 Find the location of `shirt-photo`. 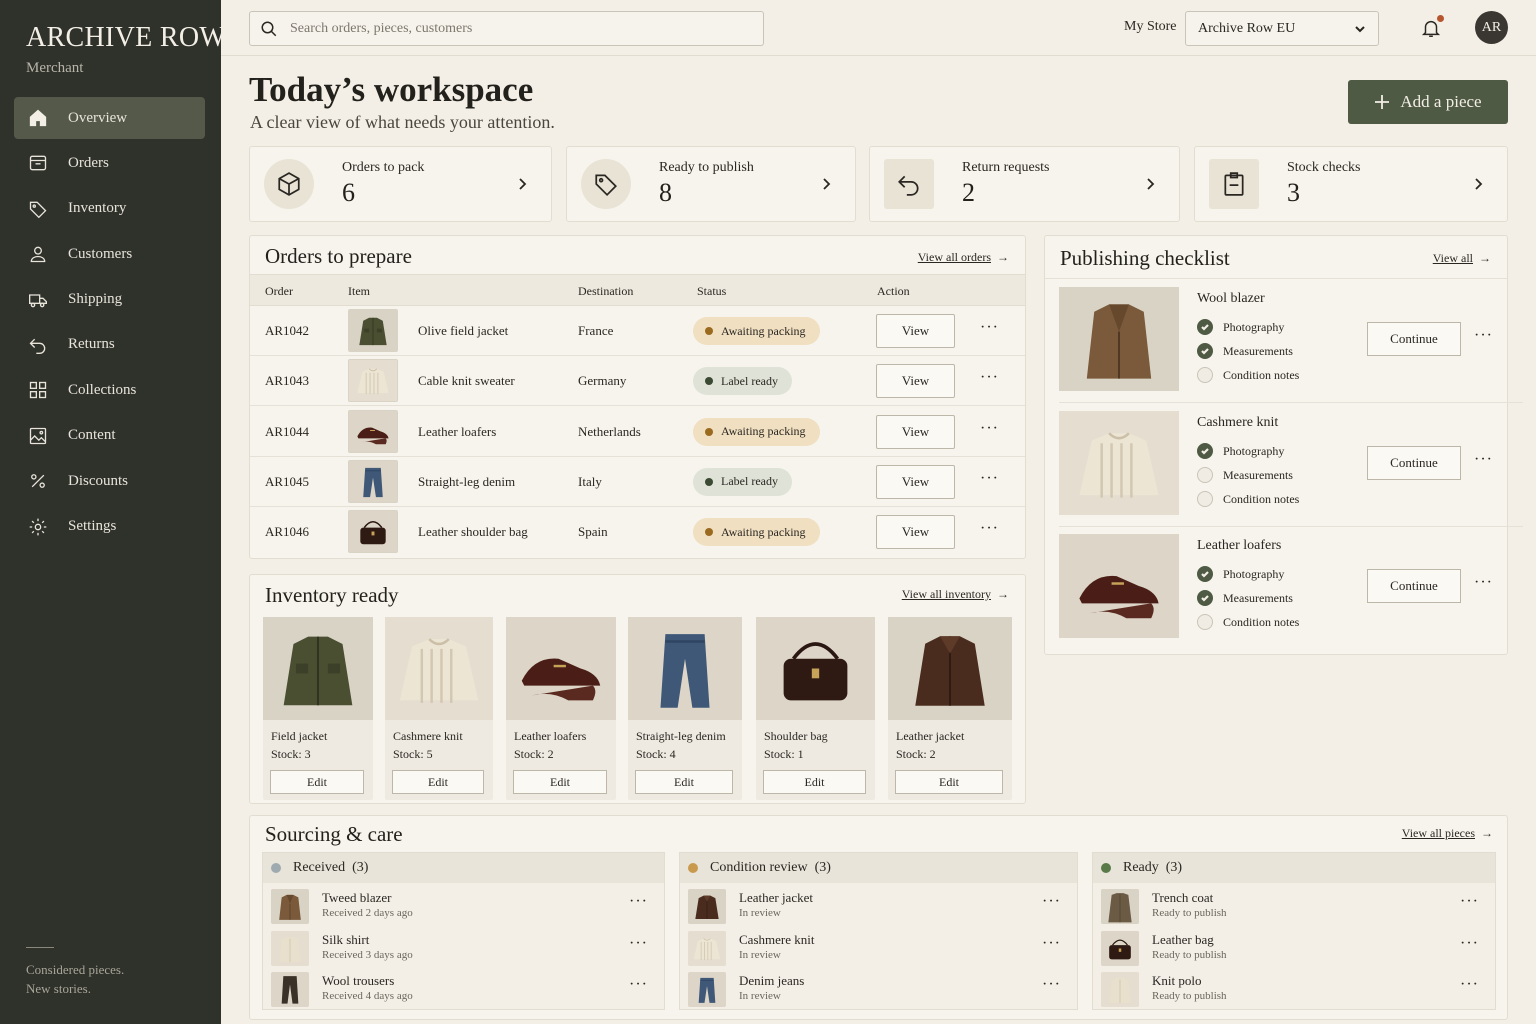

shirt-photo is located at coordinates (290, 948).